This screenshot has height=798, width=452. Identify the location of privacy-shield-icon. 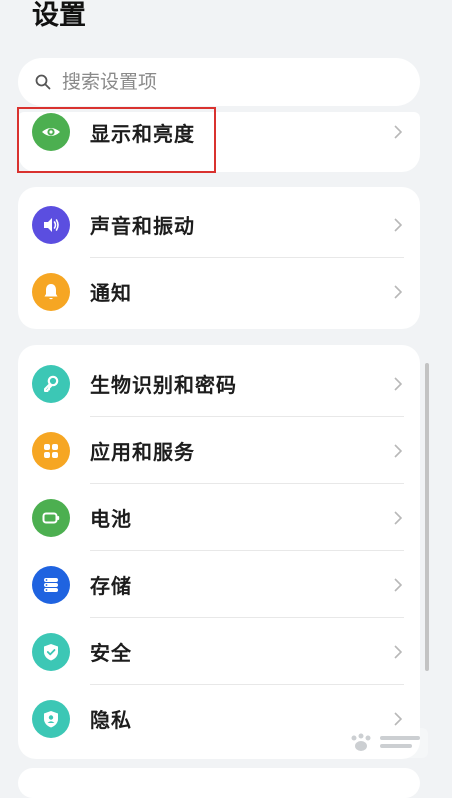
(51, 718).